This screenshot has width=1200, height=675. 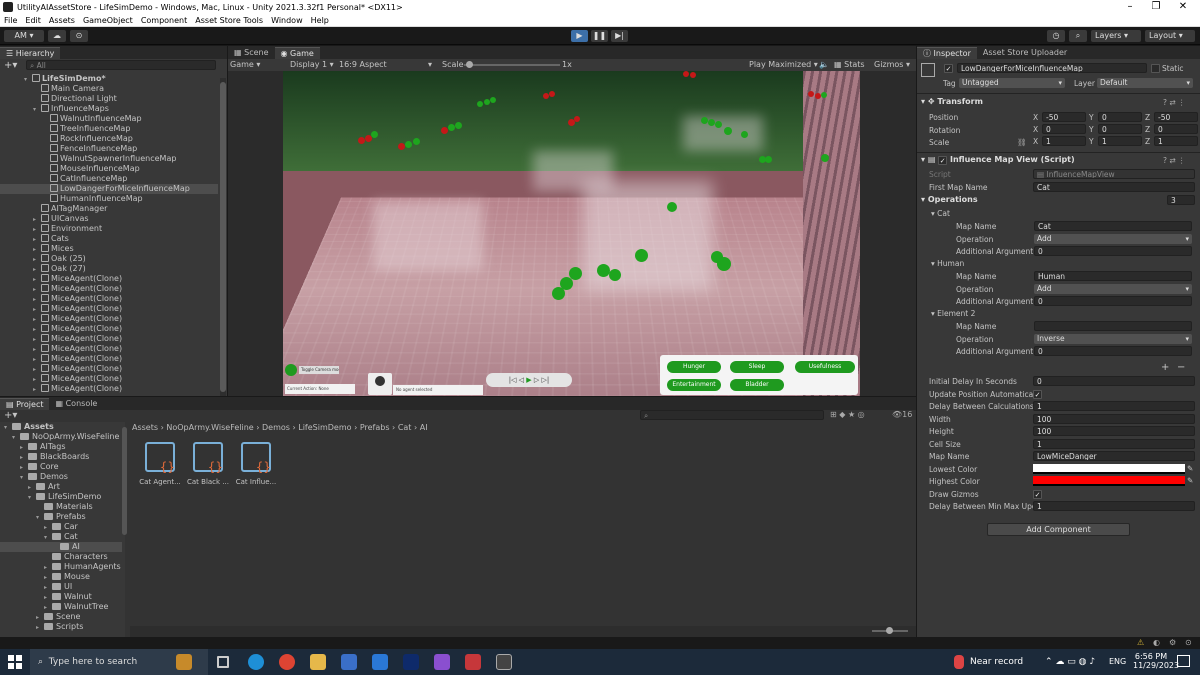 What do you see at coordinates (61, 467) in the screenshot?
I see `folder-item: ▸ Core` at bounding box center [61, 467].